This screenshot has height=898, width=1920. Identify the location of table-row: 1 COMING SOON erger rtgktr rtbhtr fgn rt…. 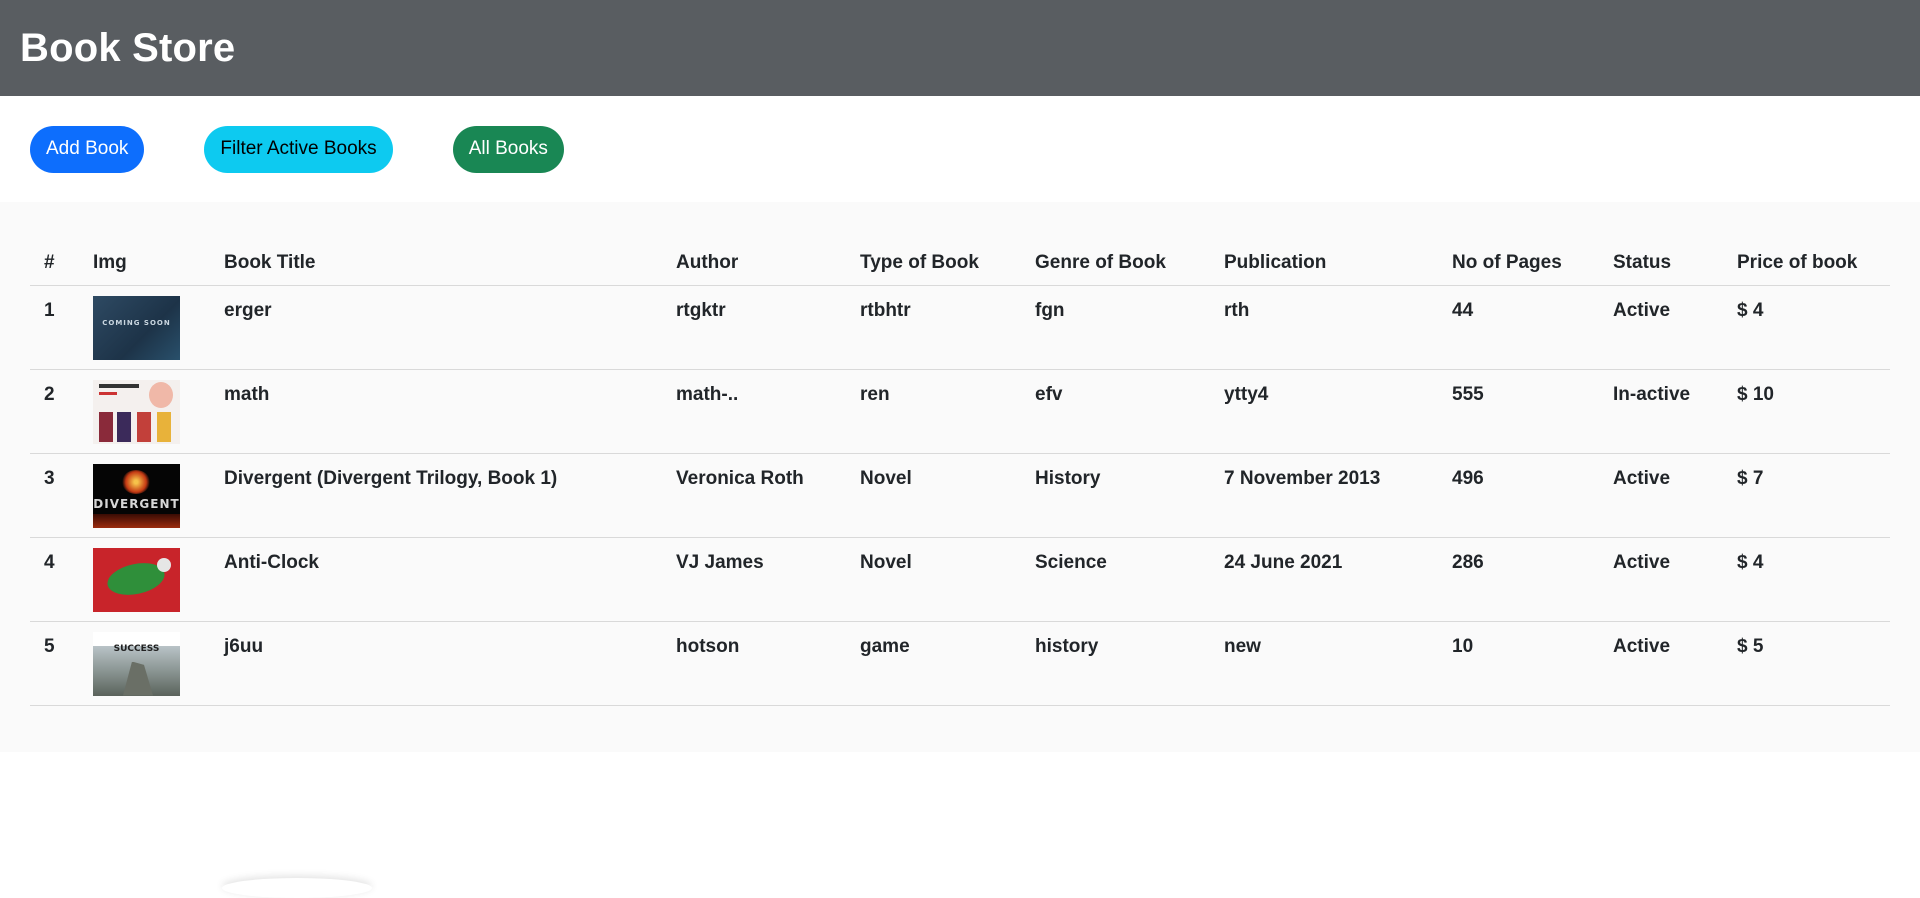
(960, 327).